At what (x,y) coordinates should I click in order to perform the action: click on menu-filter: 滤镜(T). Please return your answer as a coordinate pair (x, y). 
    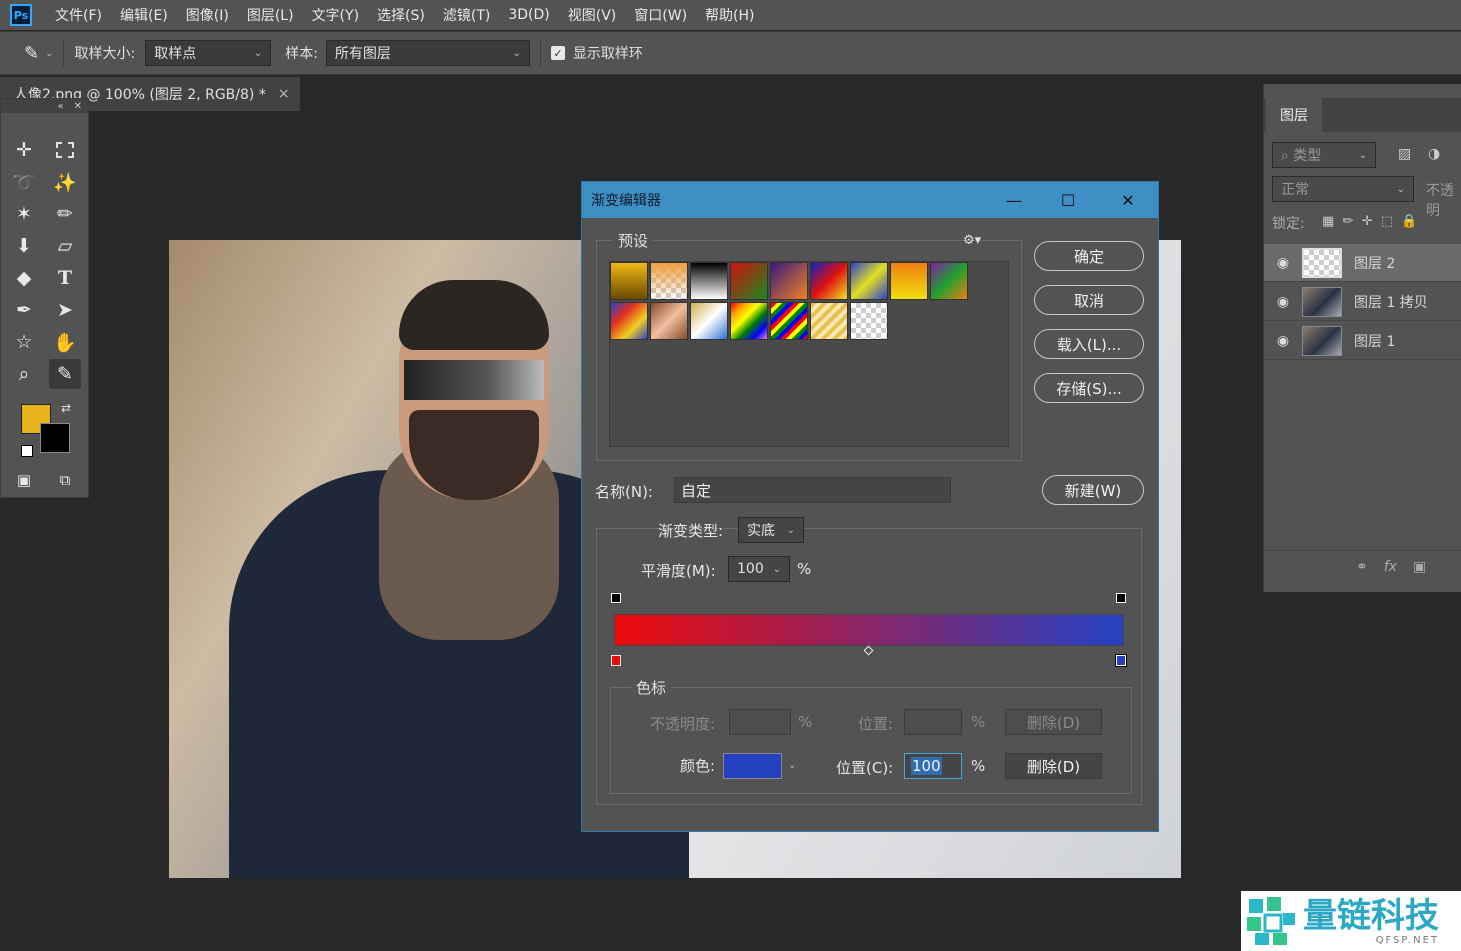
    Looking at the image, I should click on (466, 15).